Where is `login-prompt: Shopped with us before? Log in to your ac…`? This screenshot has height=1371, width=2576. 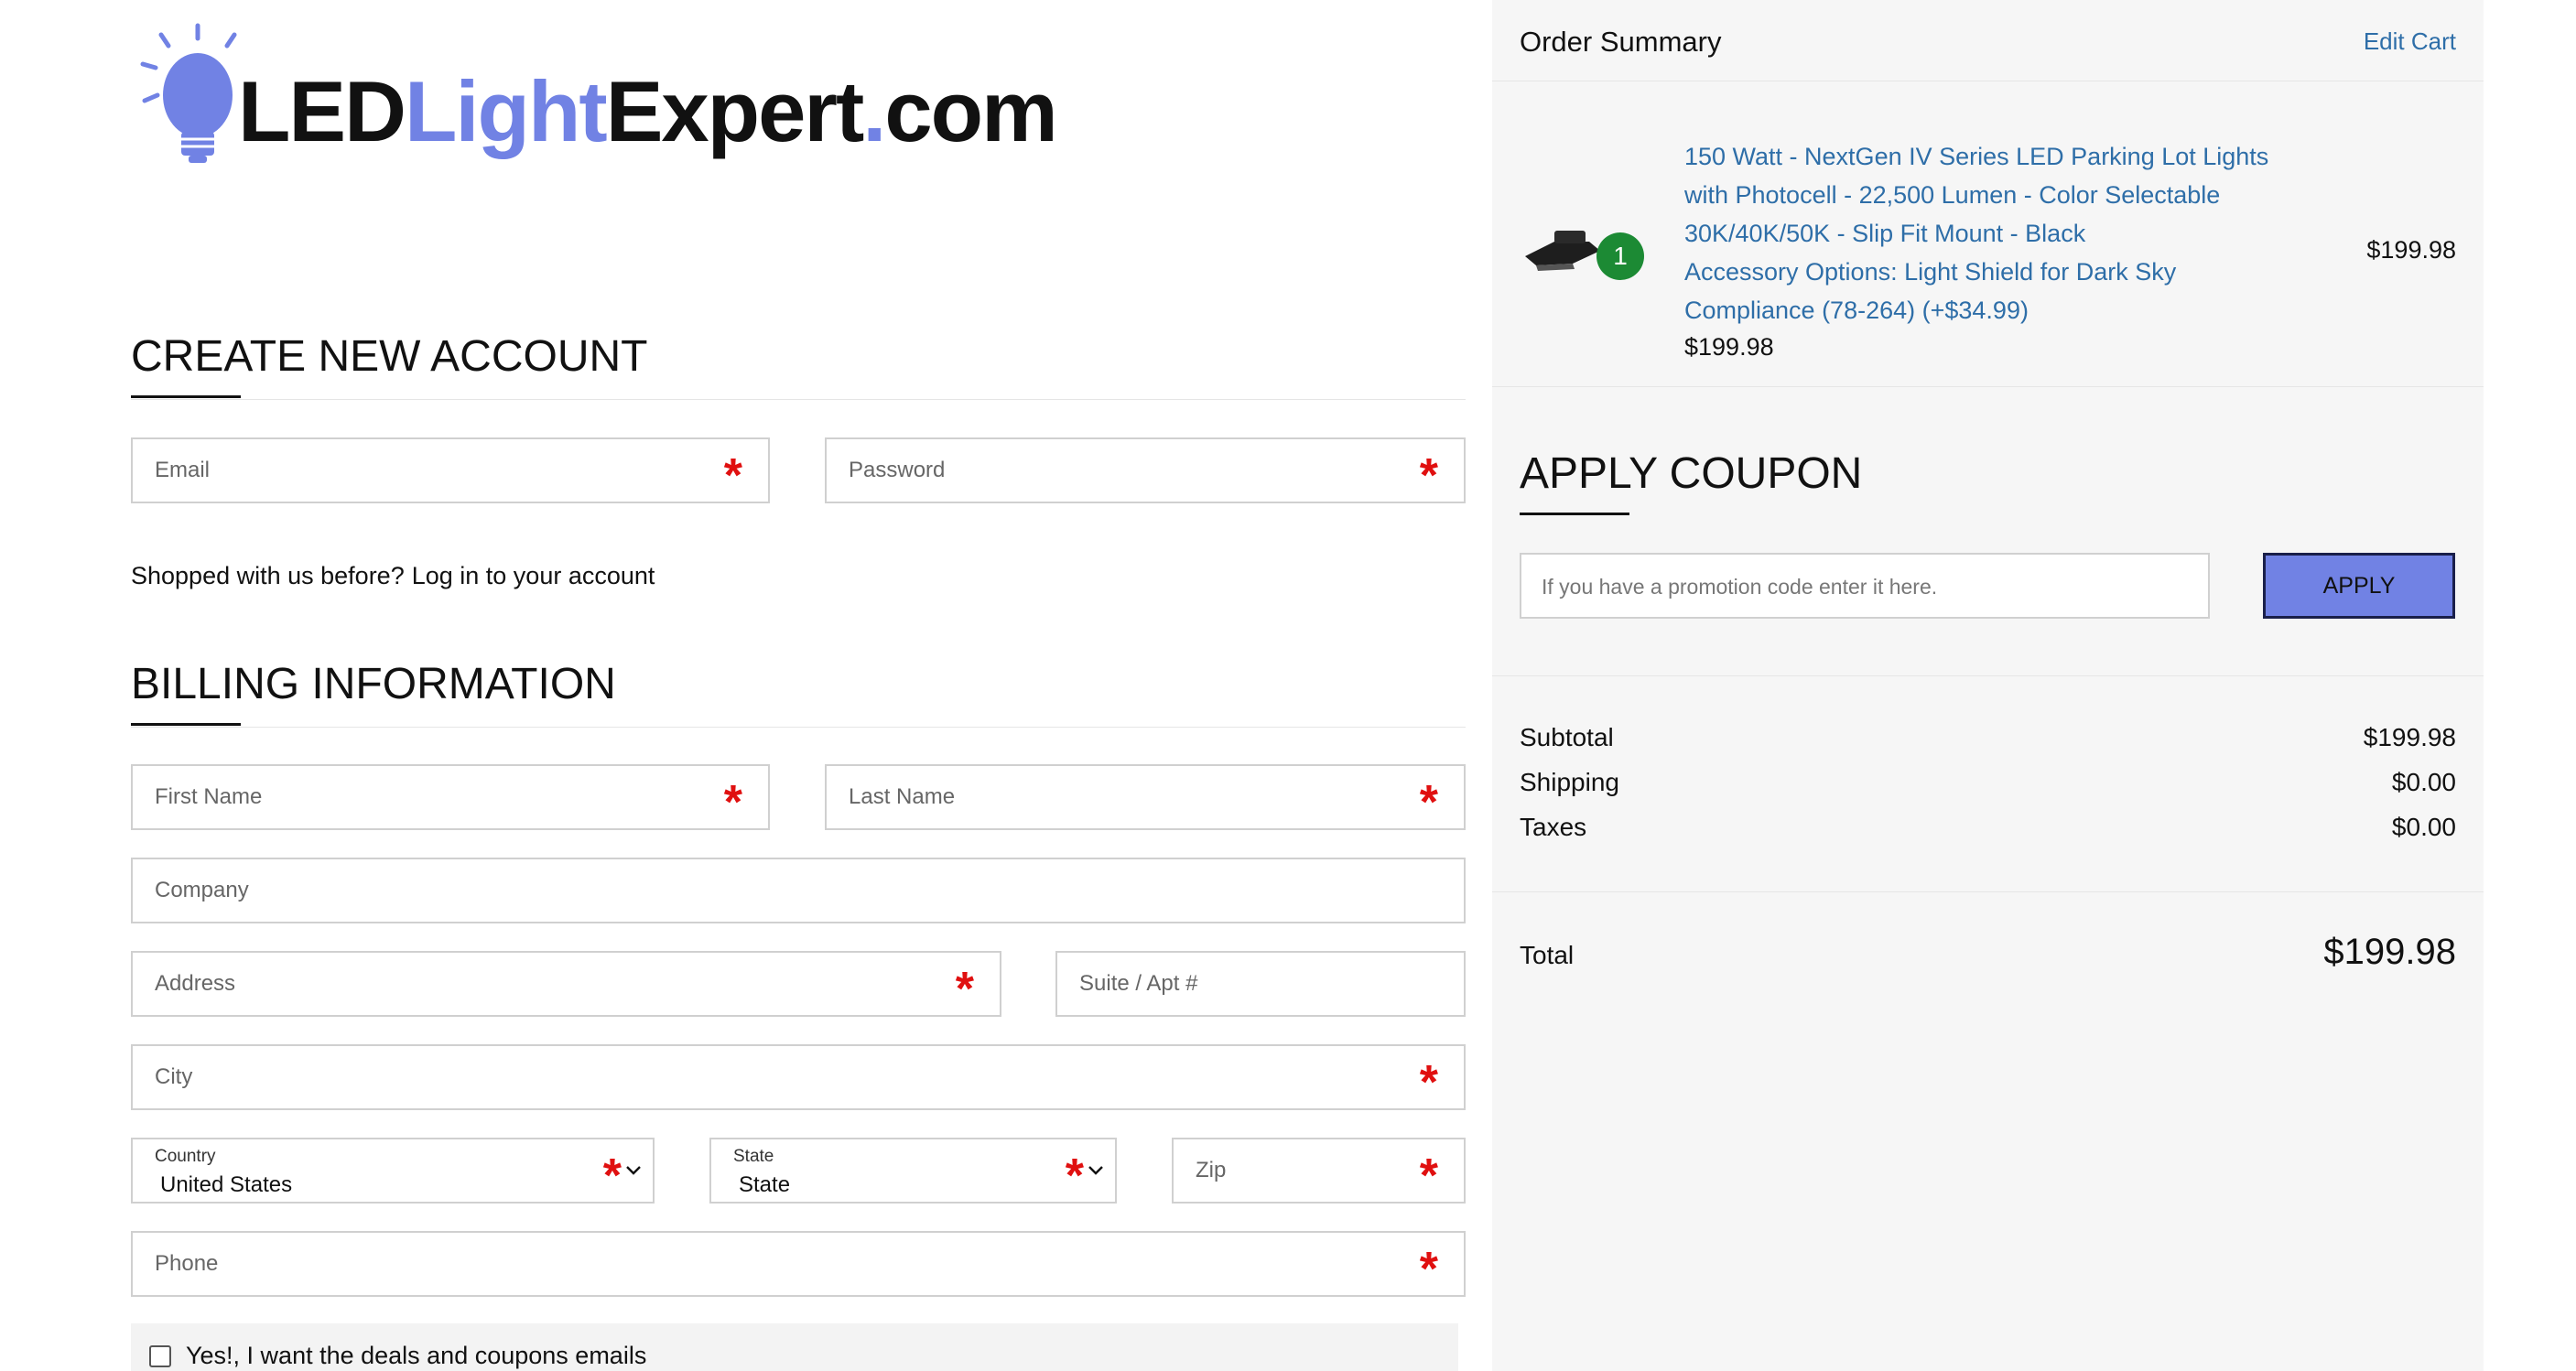 login-prompt: Shopped with us before? Log in to your ac… is located at coordinates (393, 576).